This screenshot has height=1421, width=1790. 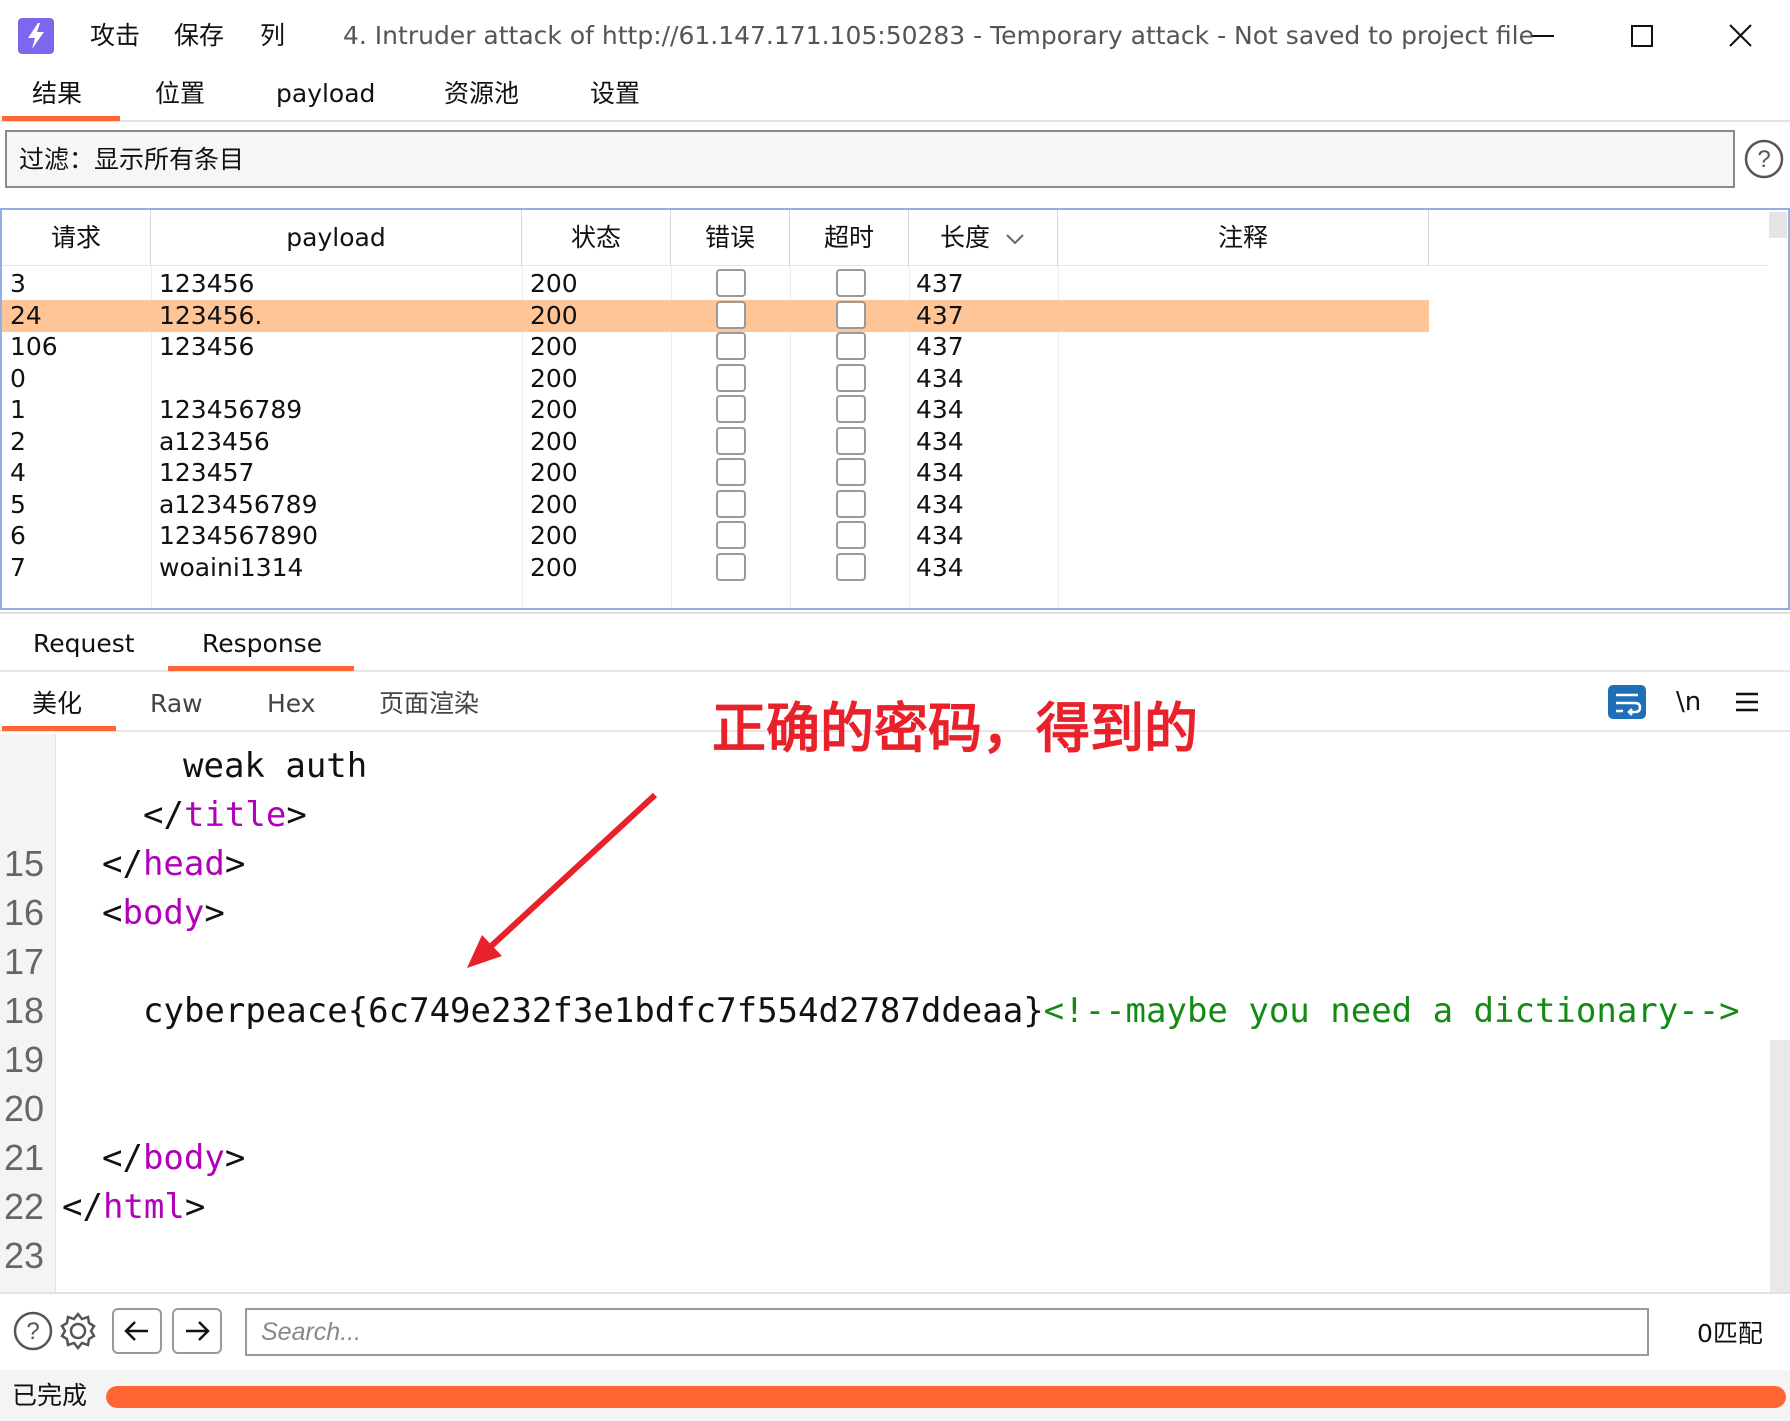 What do you see at coordinates (1730, 1333) in the screenshot?
I see `match-count: 0匹配` at bounding box center [1730, 1333].